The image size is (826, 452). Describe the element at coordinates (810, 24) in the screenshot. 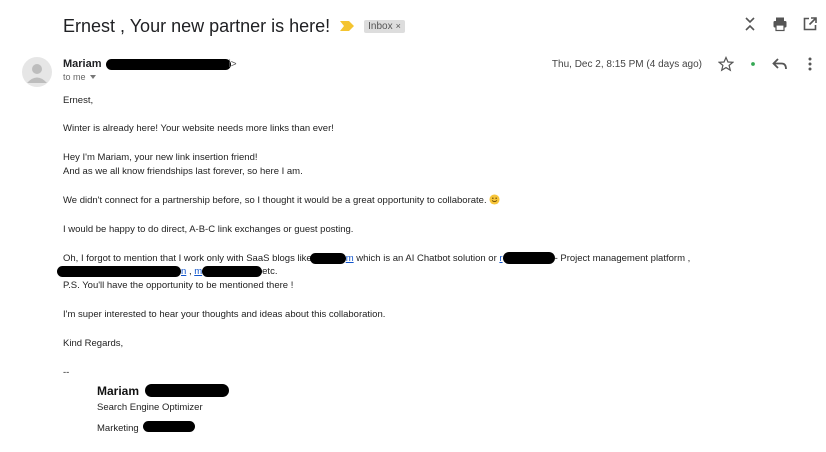

I see `open-new-window-icon` at that location.